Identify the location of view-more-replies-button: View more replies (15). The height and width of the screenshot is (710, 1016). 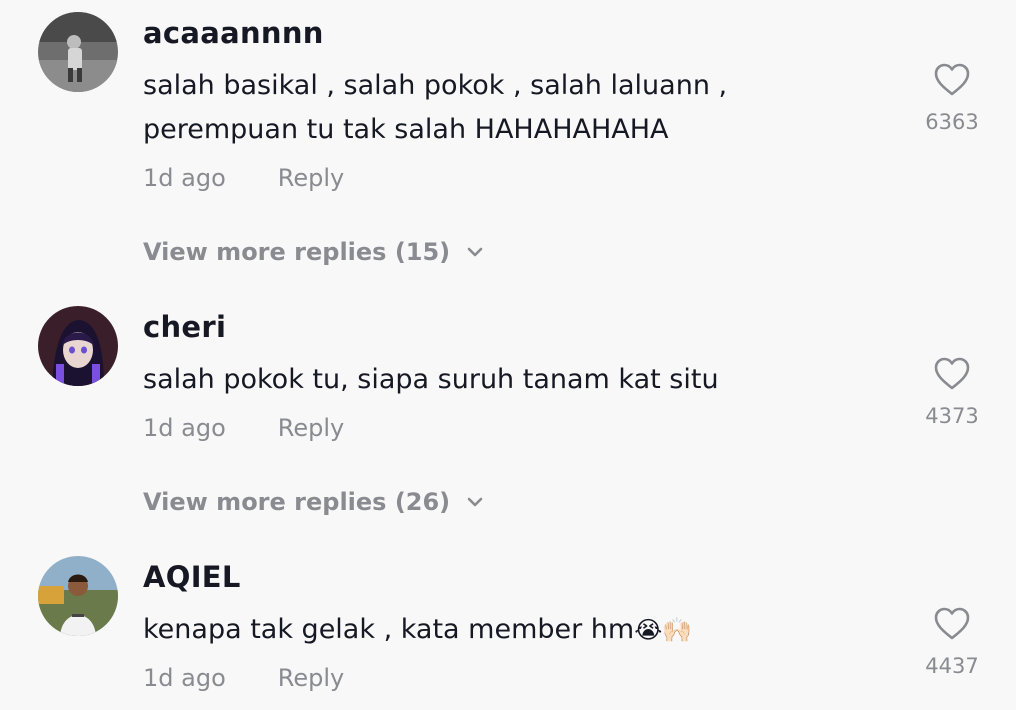
(314, 252).